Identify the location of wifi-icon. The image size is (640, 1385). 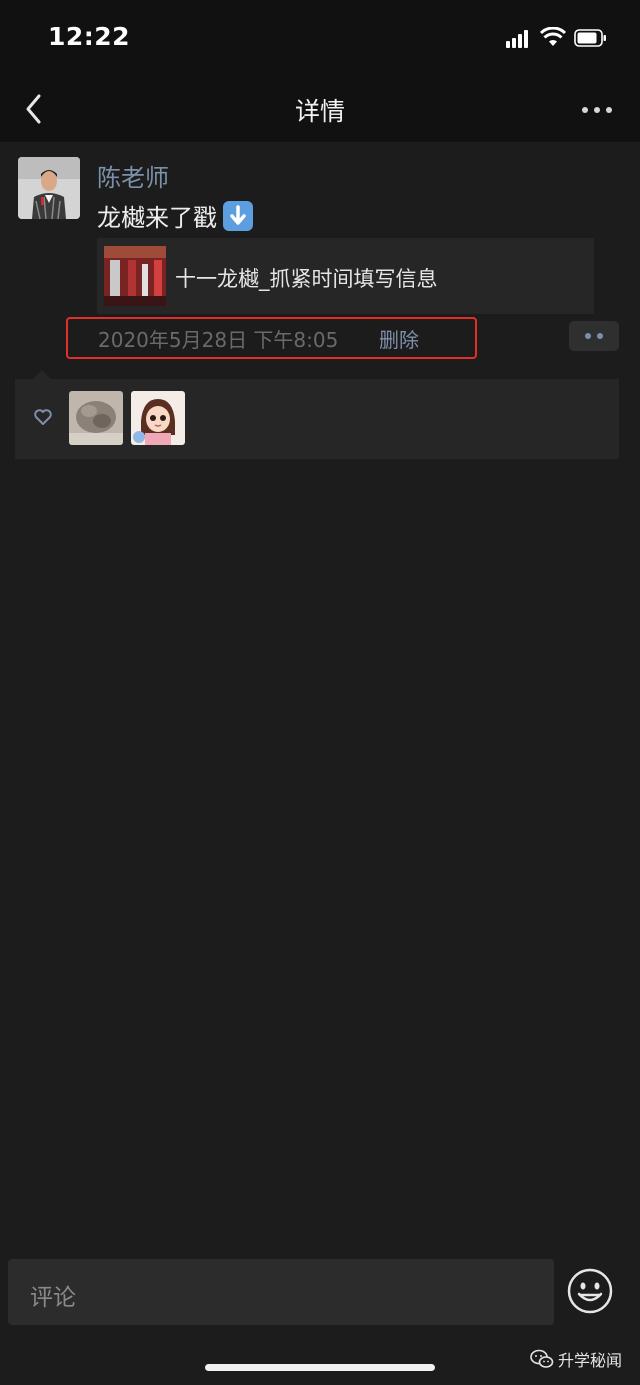
(553, 36).